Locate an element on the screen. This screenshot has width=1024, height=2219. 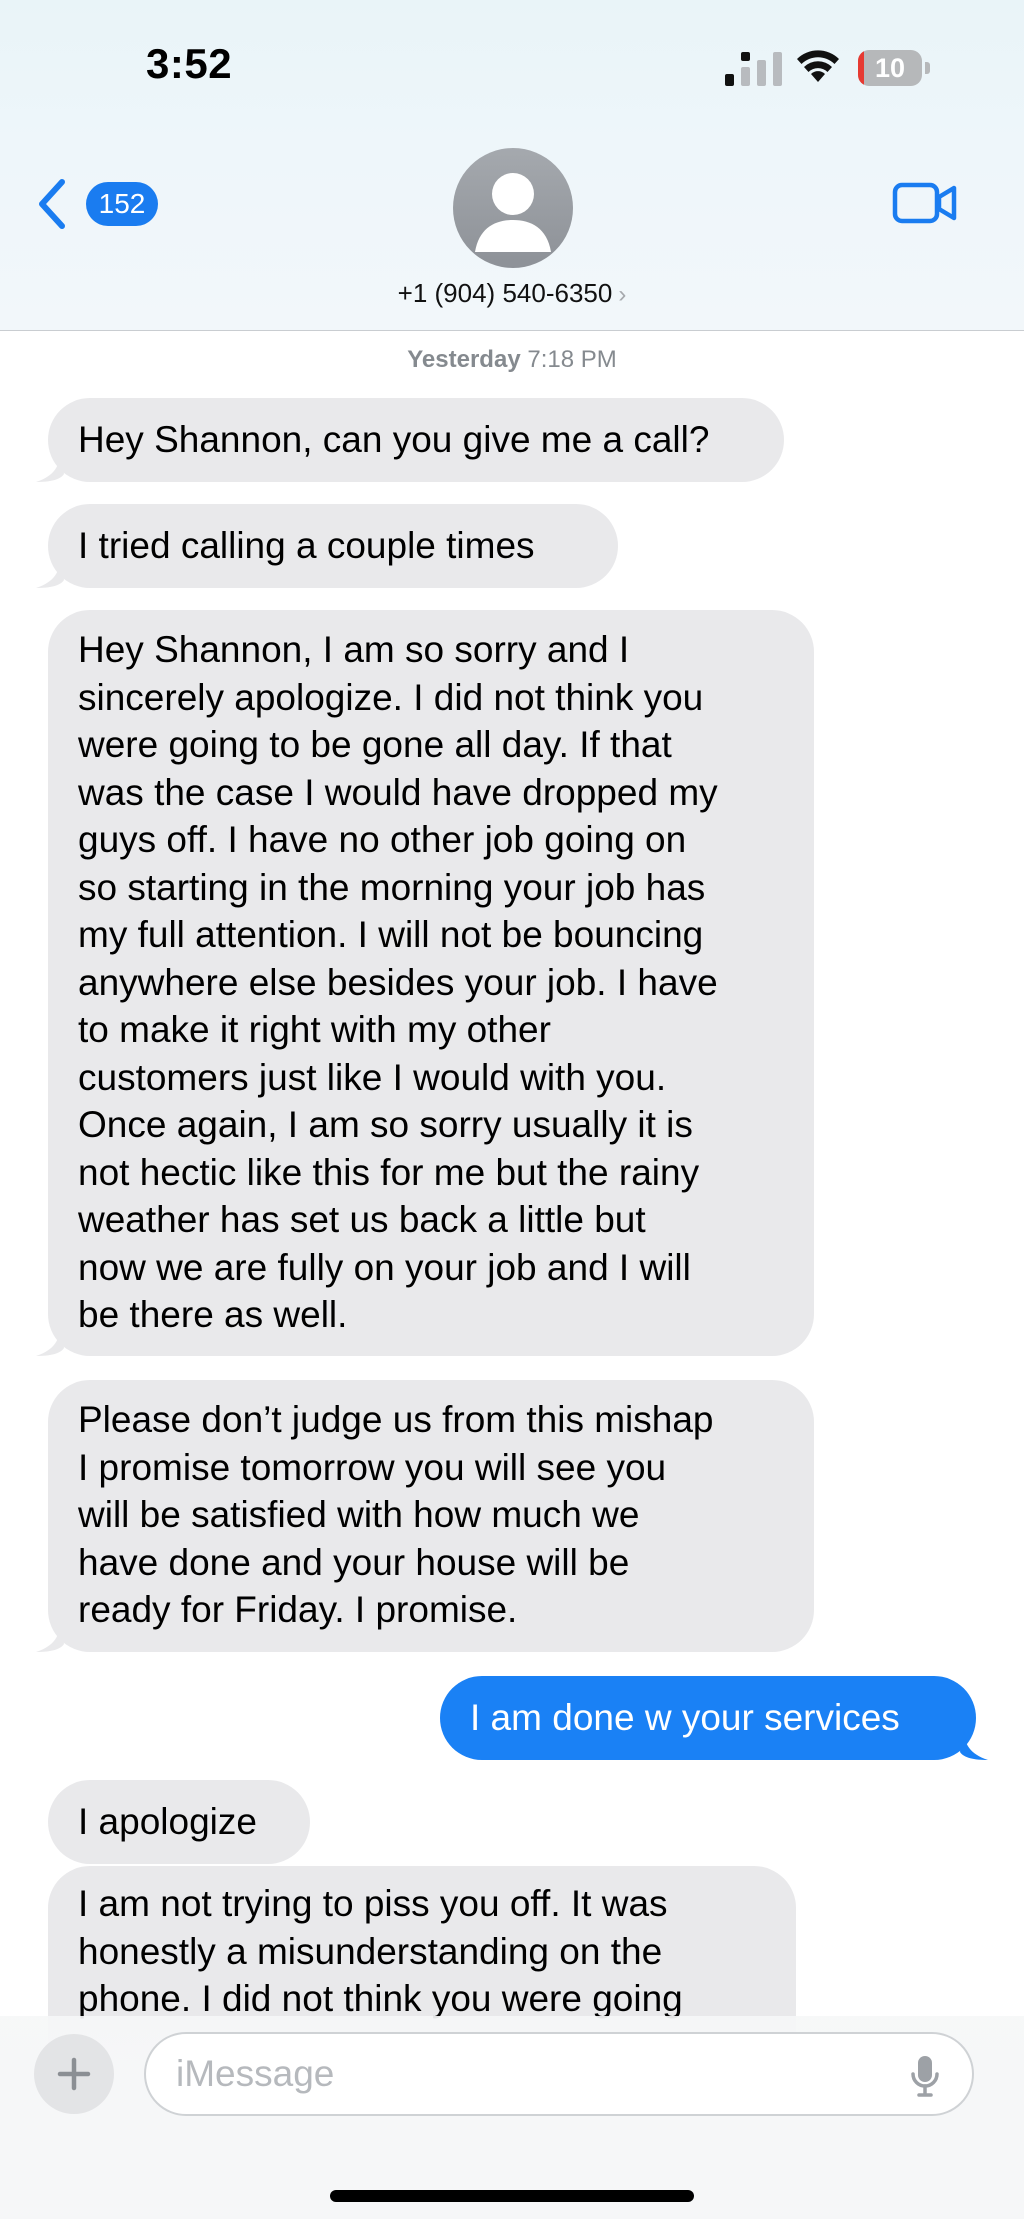
apps-plus-button is located at coordinates (74, 2074).